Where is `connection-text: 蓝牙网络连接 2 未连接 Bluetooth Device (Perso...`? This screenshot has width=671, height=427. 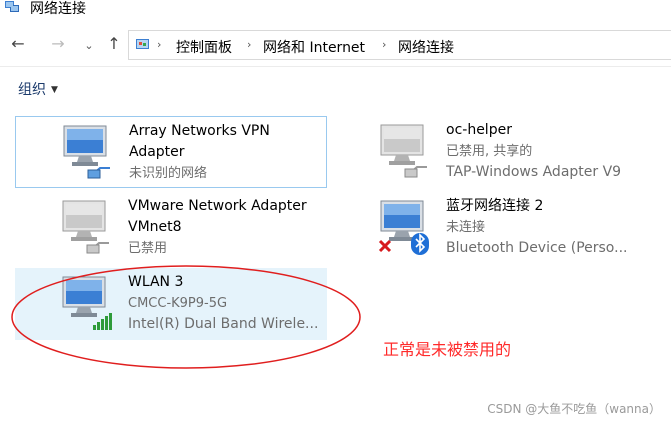
connection-text: 蓝牙网络连接 2 未连接 Bluetooth Device (Perso... is located at coordinates (547, 227).